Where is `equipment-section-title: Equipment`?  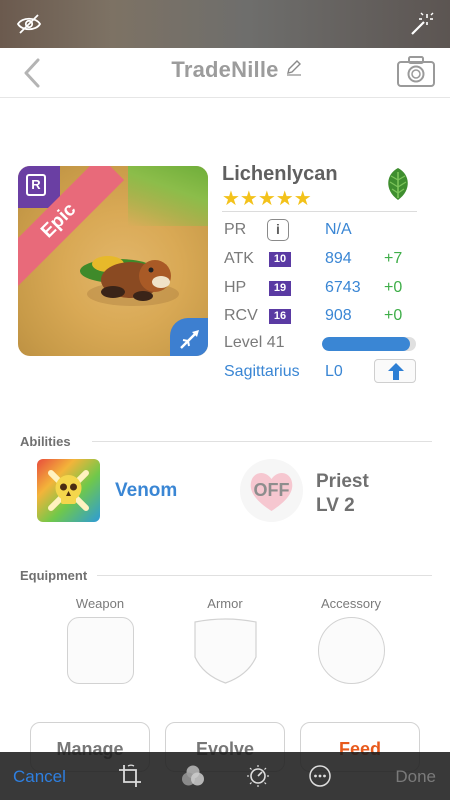
equipment-section-title: Equipment is located at coordinates (54, 575).